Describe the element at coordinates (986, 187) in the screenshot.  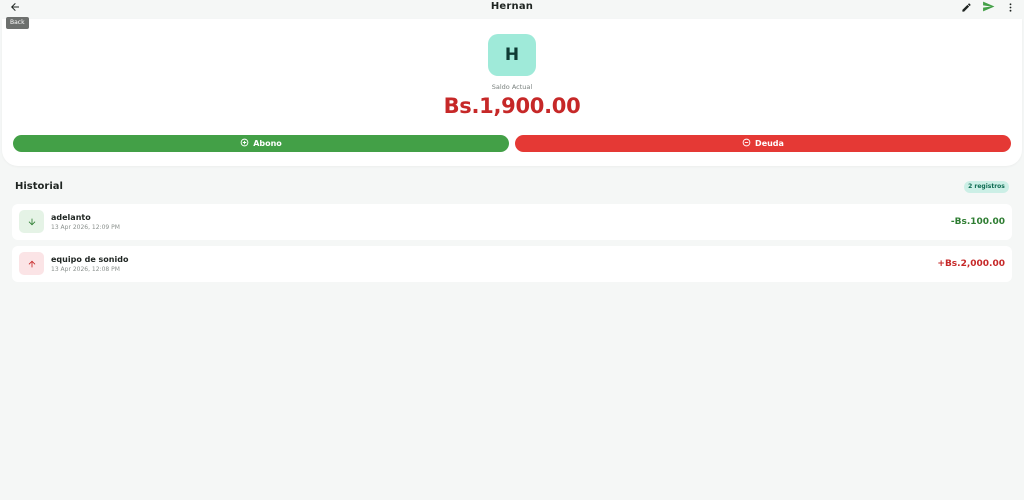
I see `records-count-badge: 2 registros` at that location.